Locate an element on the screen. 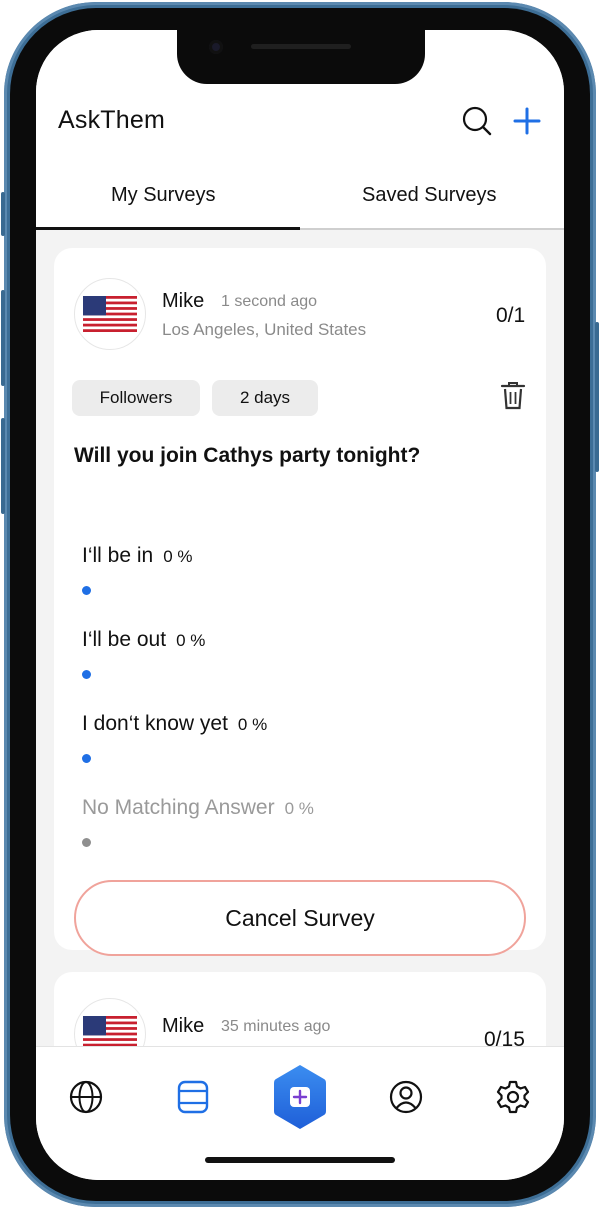 The width and height of the screenshot is (600, 1209). surveys-icon is located at coordinates (193, 1097).